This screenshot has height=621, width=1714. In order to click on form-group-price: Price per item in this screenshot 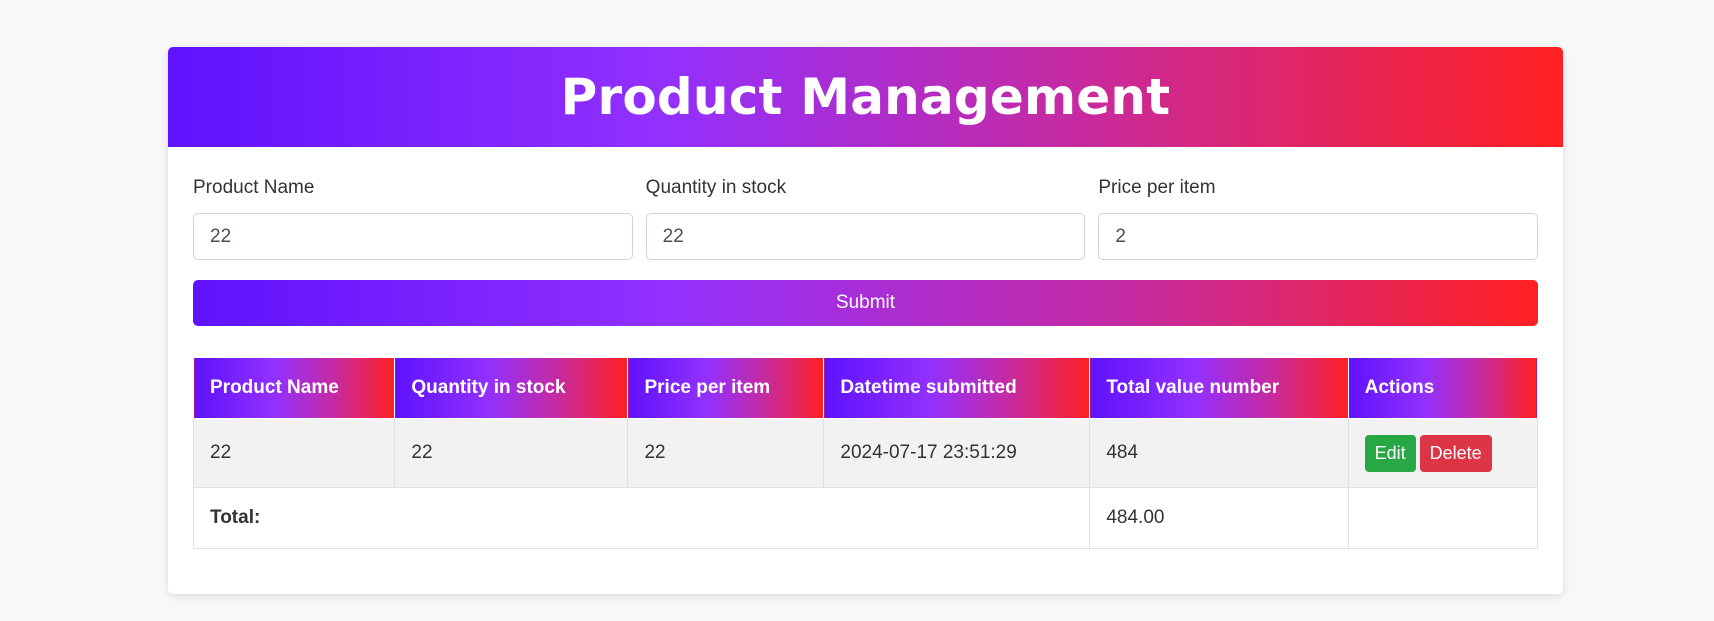, I will do `click(1318, 218)`.